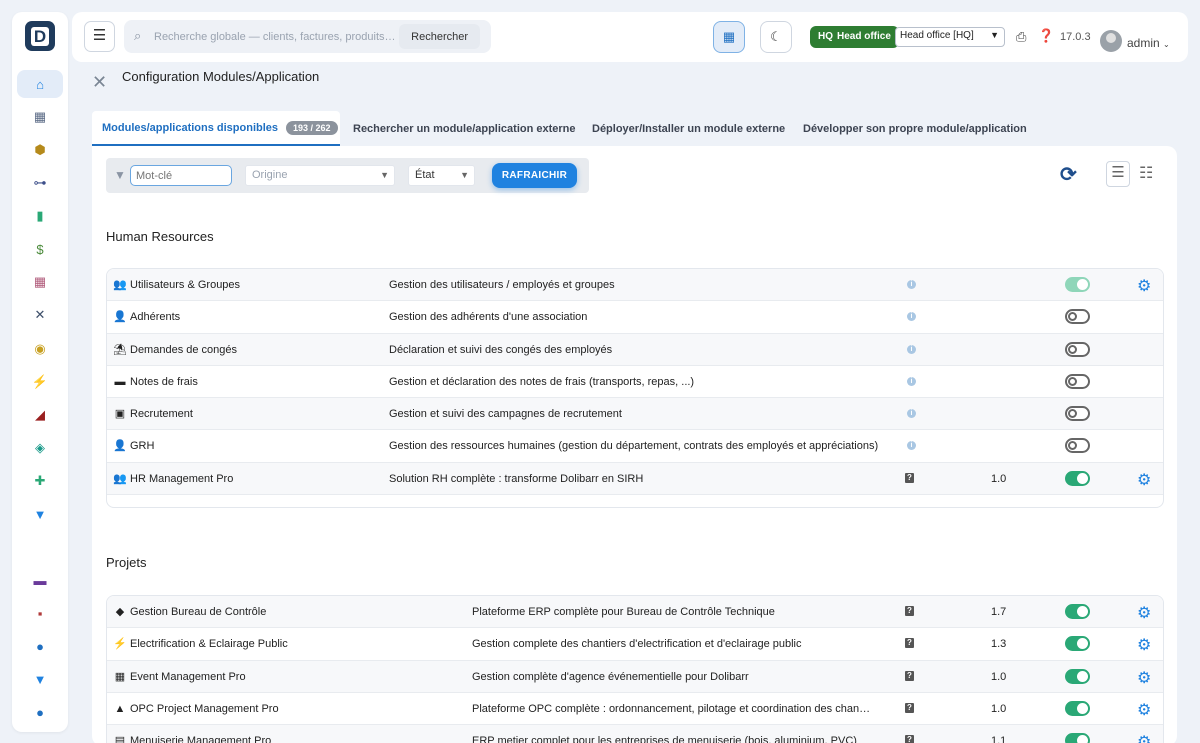 The width and height of the screenshot is (1200, 743). Describe the element at coordinates (99, 36) in the screenshot. I see `menu-toggle-button: ☰` at that location.